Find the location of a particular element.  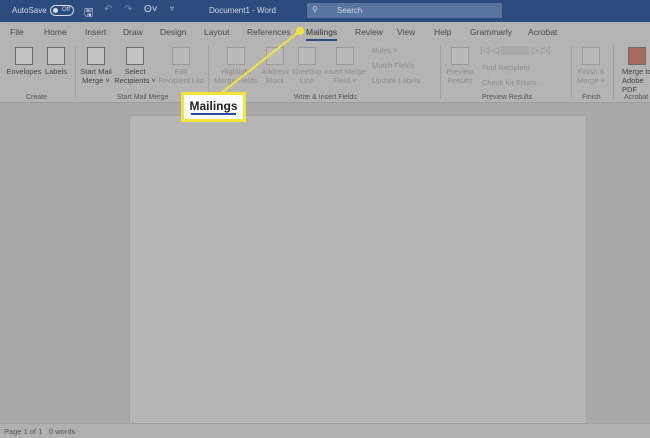

mailings-callout: Mailings is located at coordinates (213, 107).